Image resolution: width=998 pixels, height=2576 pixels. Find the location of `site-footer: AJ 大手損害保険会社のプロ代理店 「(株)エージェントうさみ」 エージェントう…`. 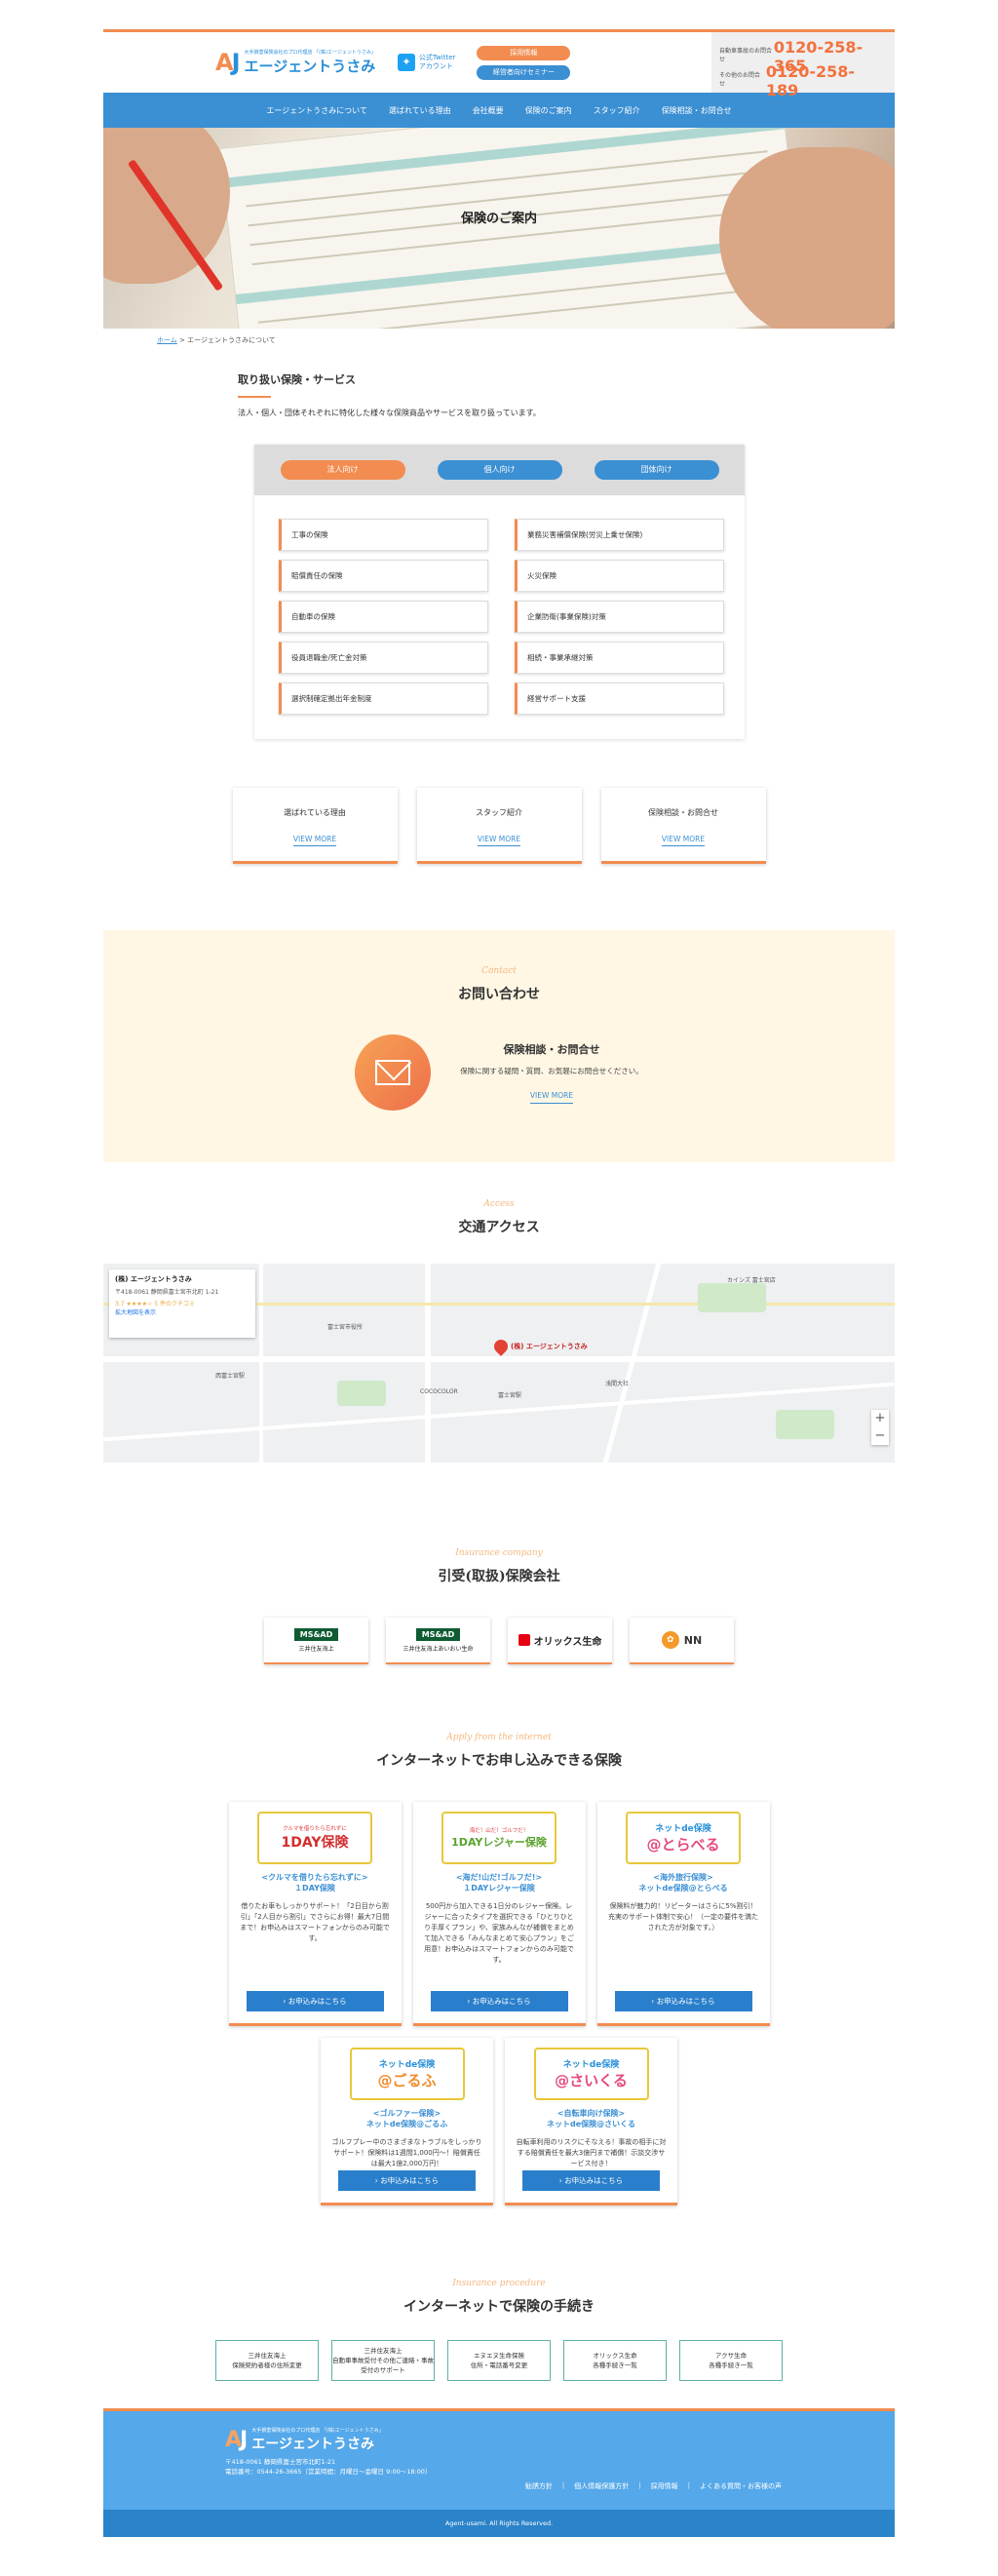

site-footer: AJ 大手損害保険会社のプロ代理店 「(株)エージェントうさみ」 エージェントう… is located at coordinates (499, 2459).